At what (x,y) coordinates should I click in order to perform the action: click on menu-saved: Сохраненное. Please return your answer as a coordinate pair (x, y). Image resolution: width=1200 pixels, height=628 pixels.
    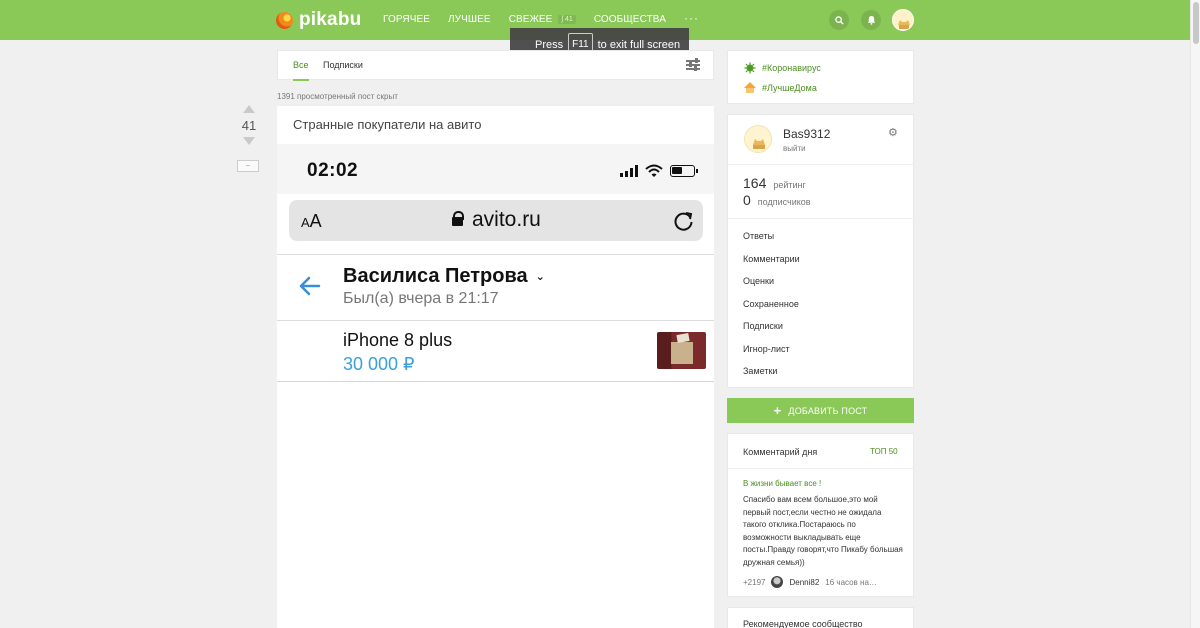
    Looking at the image, I should click on (771, 304).